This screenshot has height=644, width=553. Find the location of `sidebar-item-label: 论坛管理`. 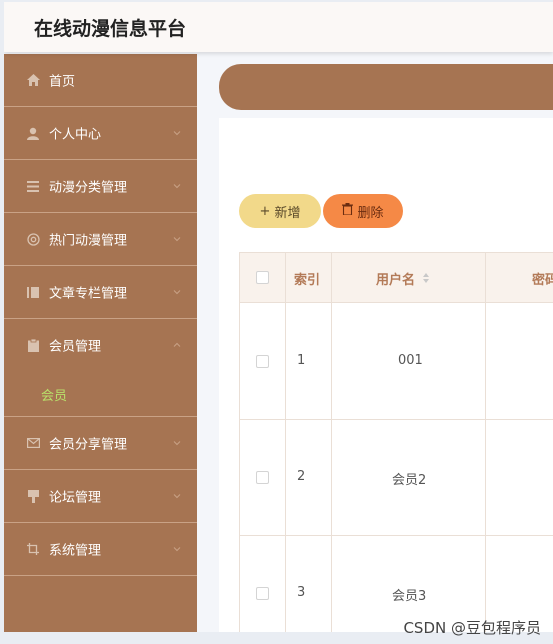

sidebar-item-label: 论坛管理 is located at coordinates (75, 498).